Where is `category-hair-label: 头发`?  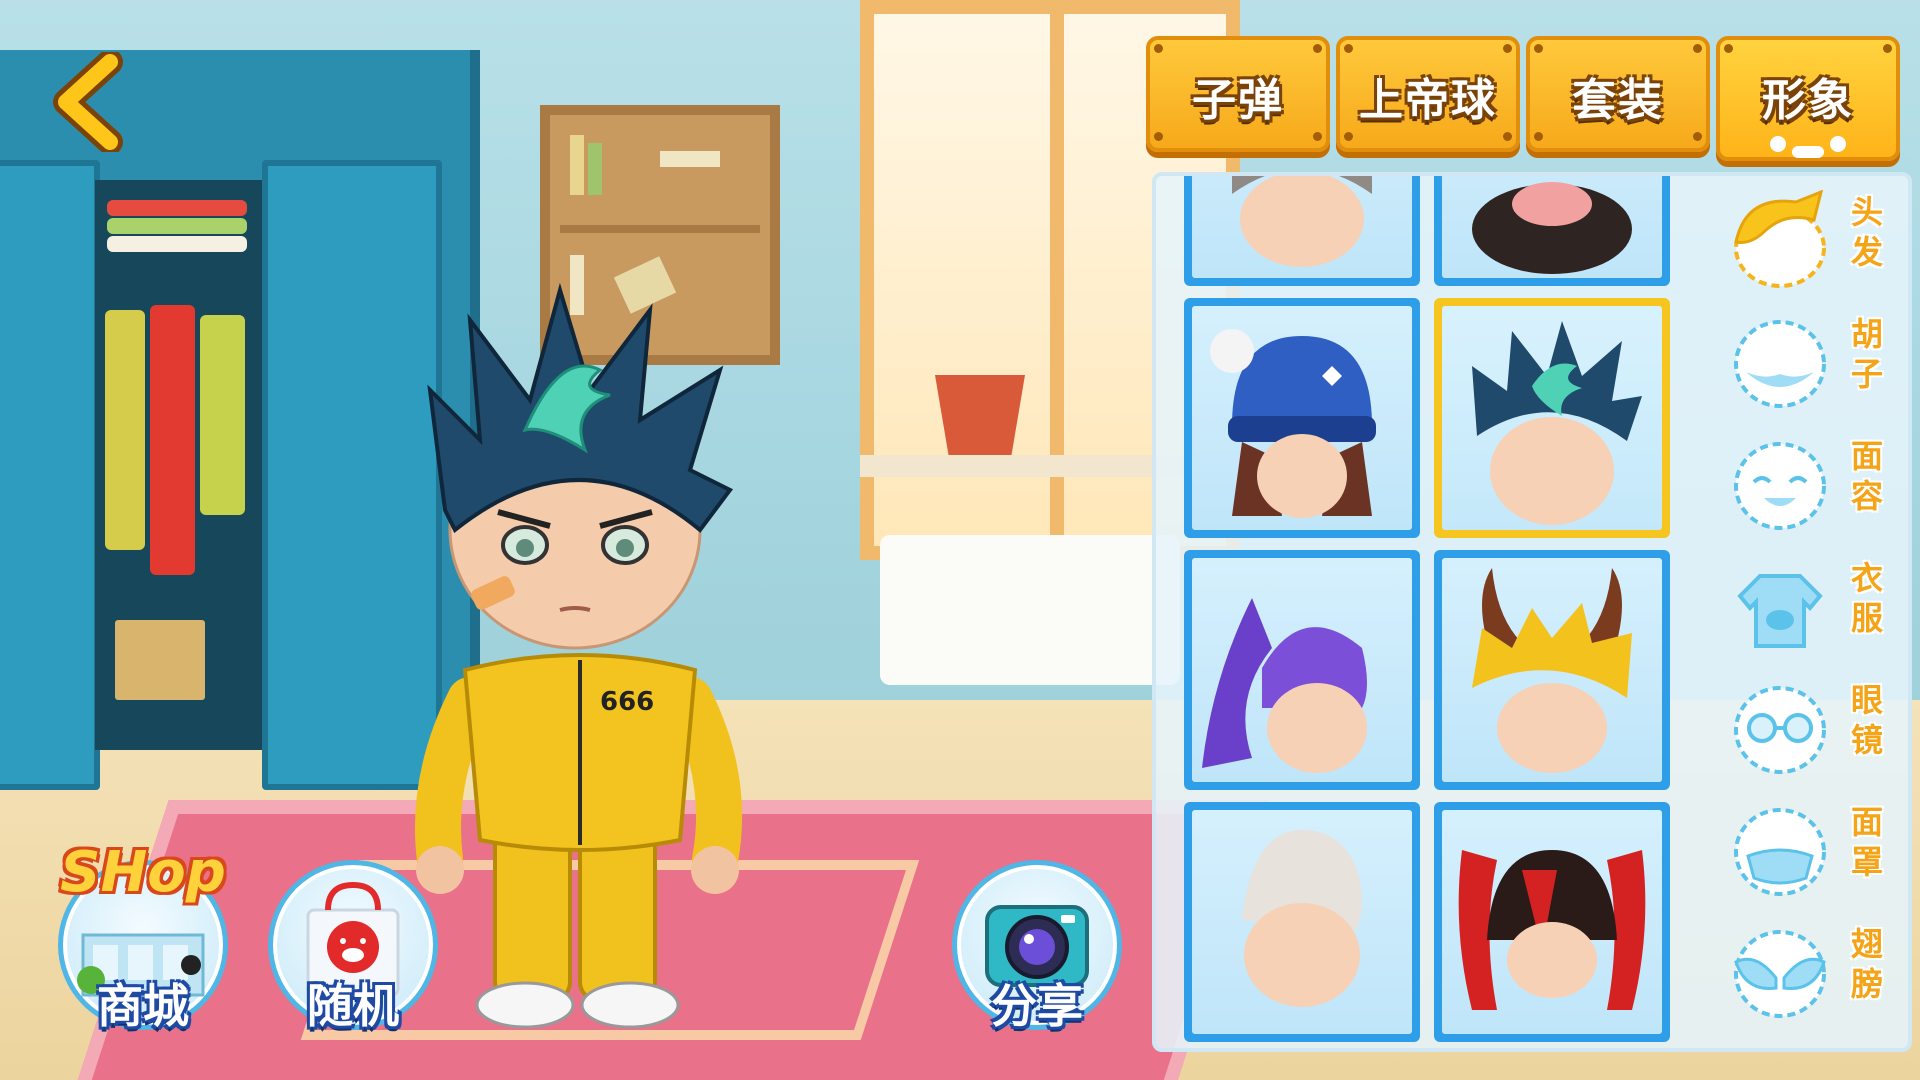 category-hair-label: 头发 is located at coordinates (1866, 232).